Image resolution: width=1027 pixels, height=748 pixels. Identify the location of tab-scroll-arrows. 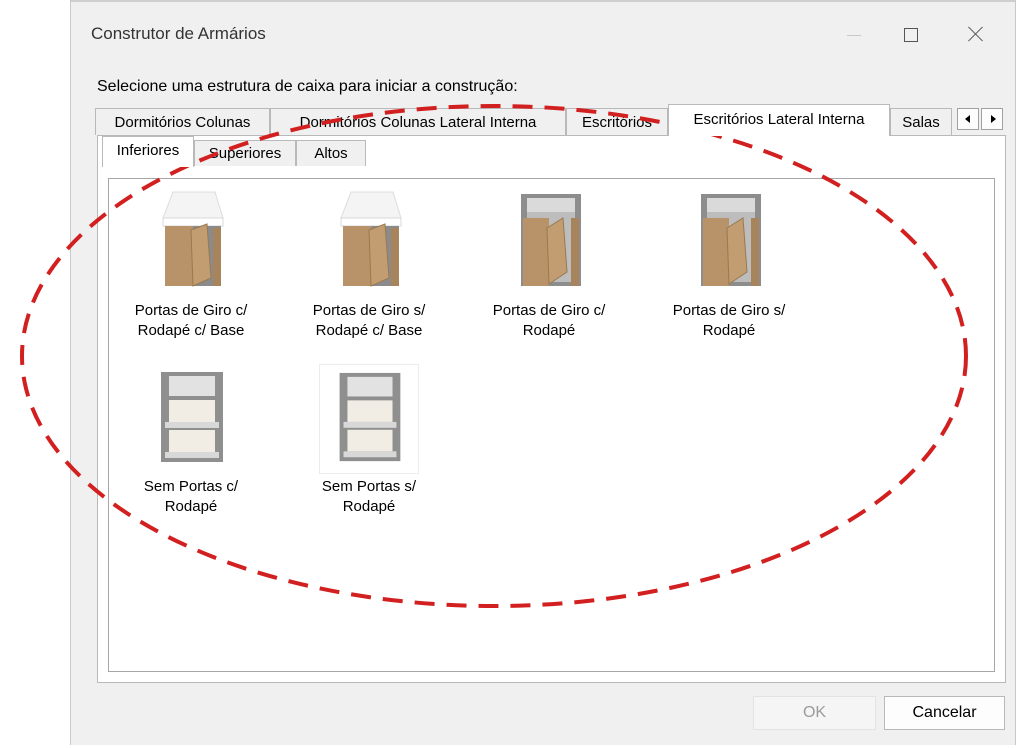
(981, 119).